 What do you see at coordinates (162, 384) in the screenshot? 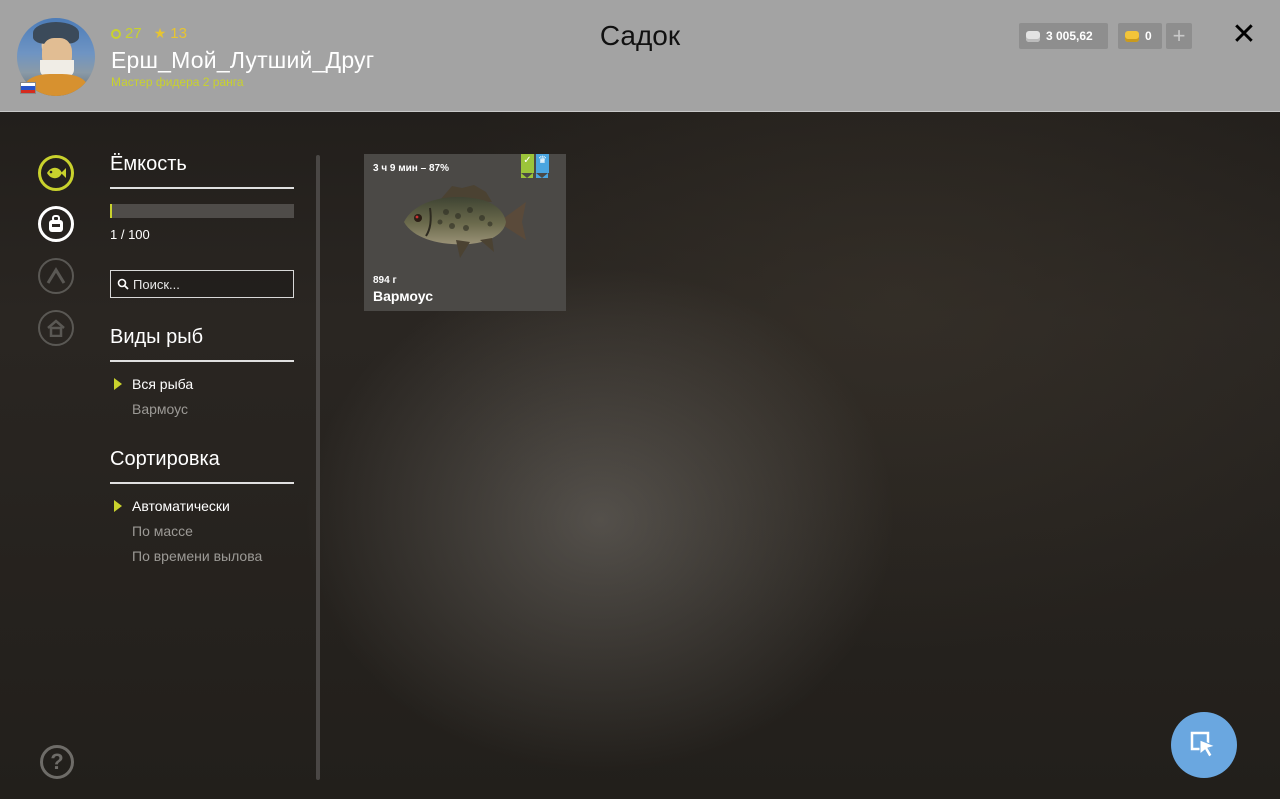
I see `species-option-all: Вся рыба` at bounding box center [162, 384].